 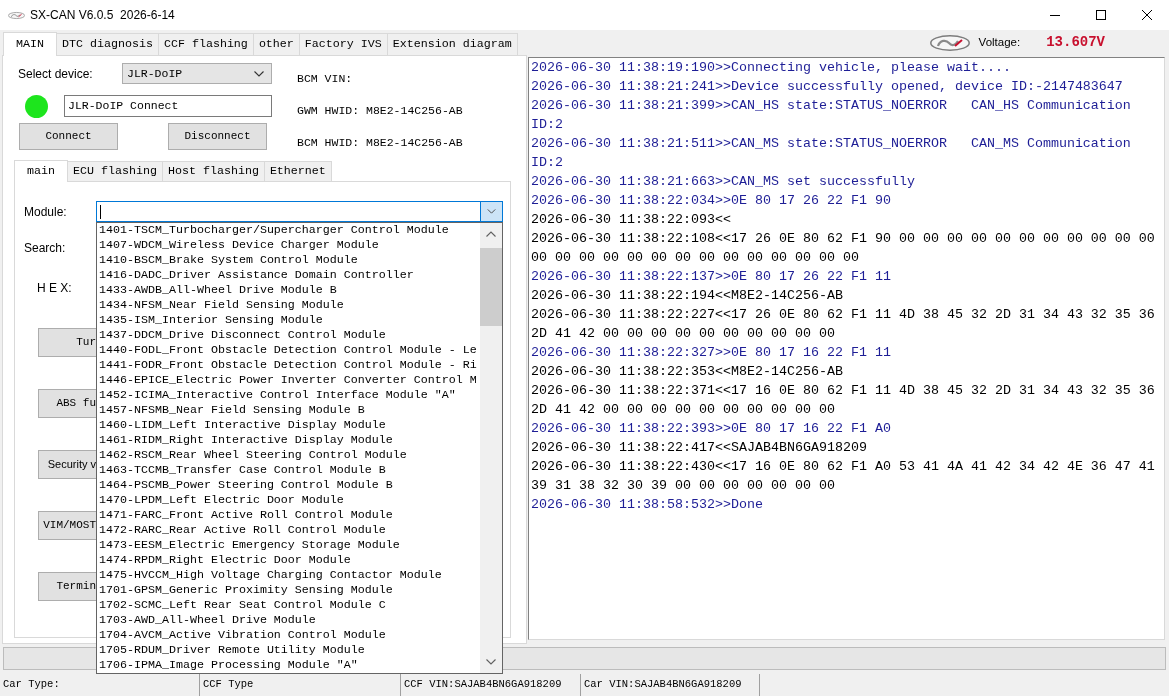 I want to click on list-item: 1435-ISM_Interior Sensing Module, so click(x=211, y=320).